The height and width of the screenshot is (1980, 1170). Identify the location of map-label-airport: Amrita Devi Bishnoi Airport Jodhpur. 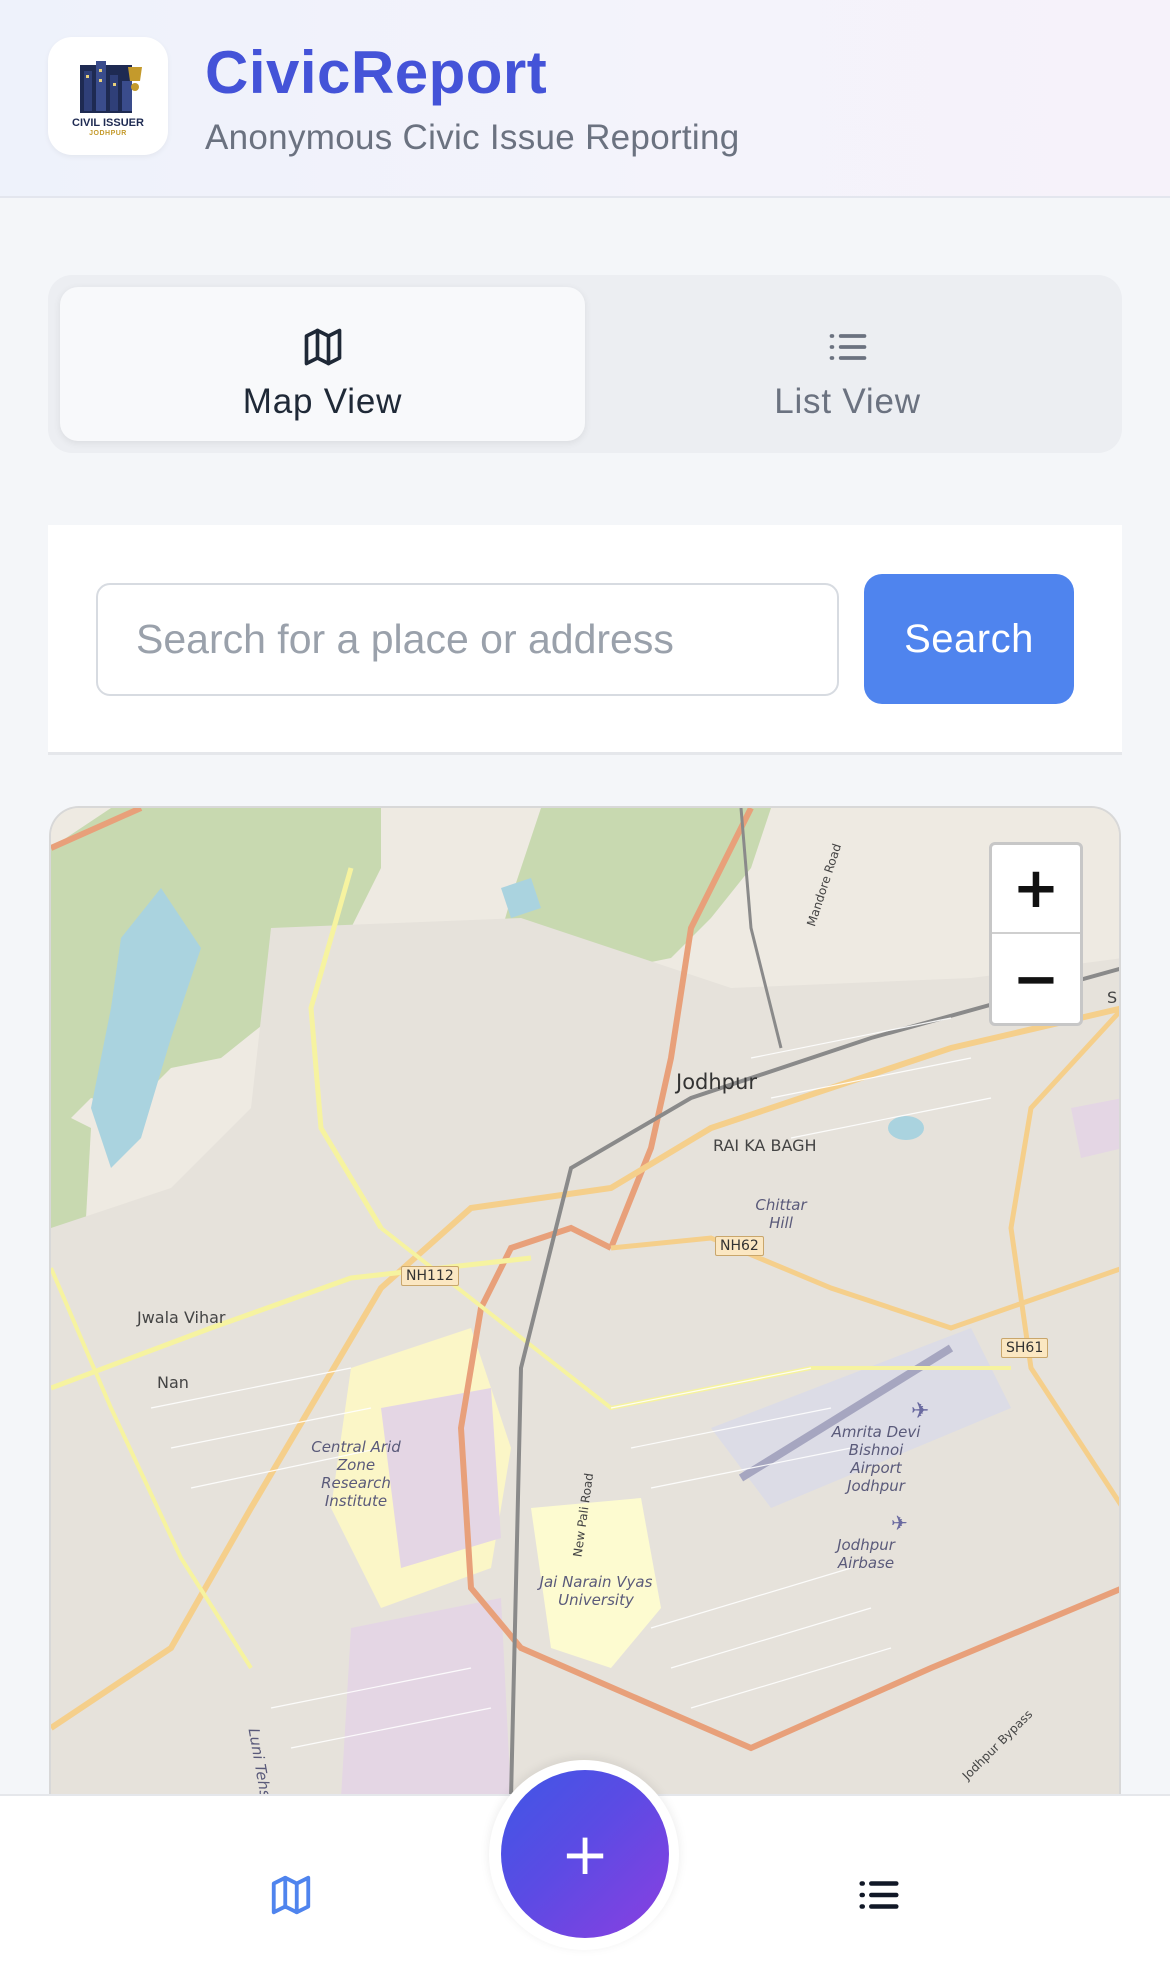
(876, 1459).